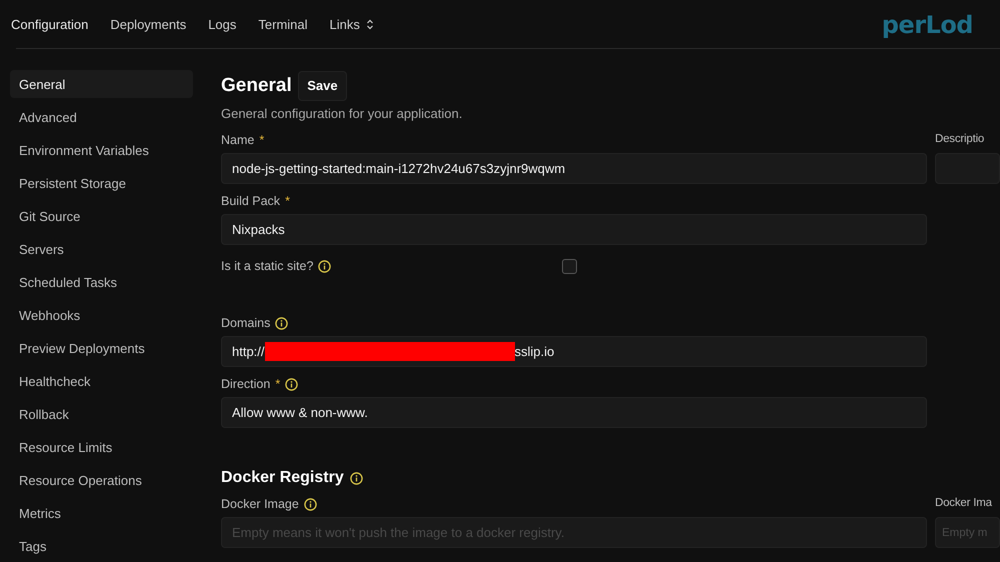 Image resolution: width=1000 pixels, height=562 pixels. Describe the element at coordinates (101, 381) in the screenshot. I see `sidebar-item: Healthcheck` at that location.